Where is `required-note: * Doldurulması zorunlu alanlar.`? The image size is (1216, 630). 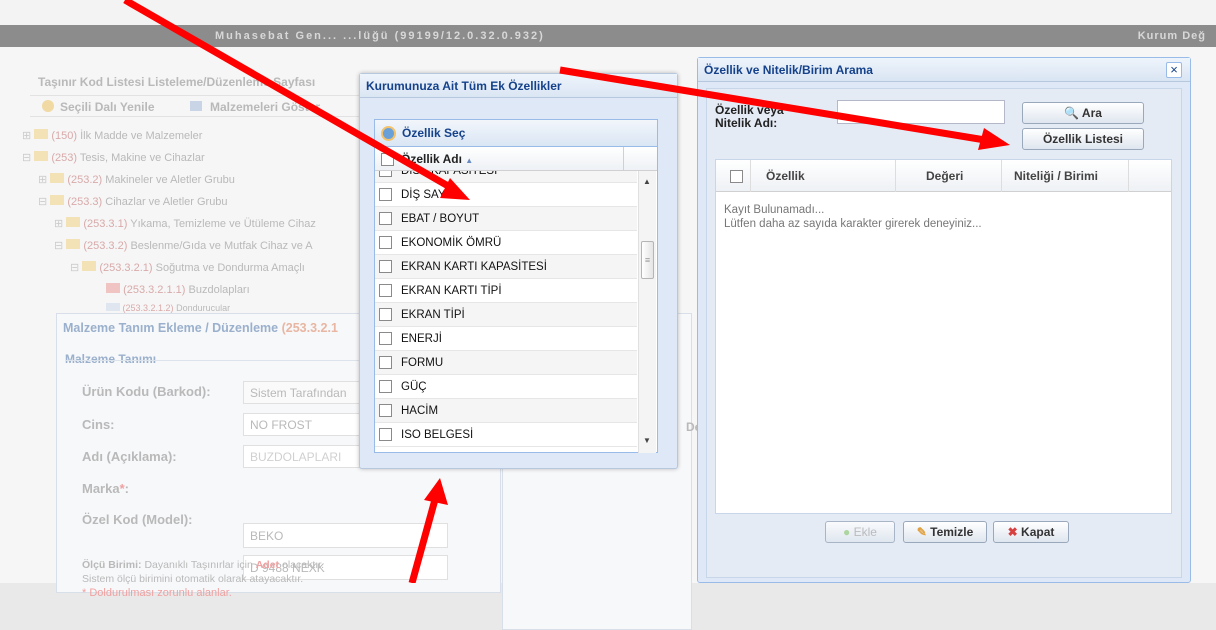
required-note: * Doldurulması zorunlu alanlar. is located at coordinates (157, 593).